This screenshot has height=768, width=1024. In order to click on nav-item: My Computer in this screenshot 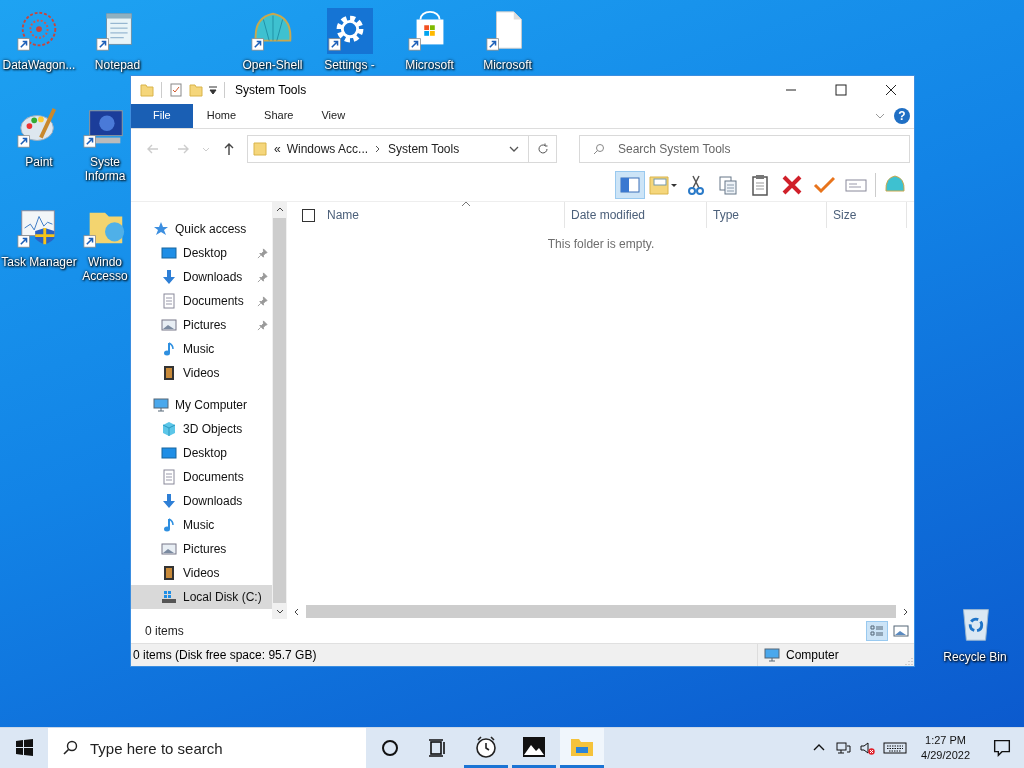, I will do `click(201, 405)`.